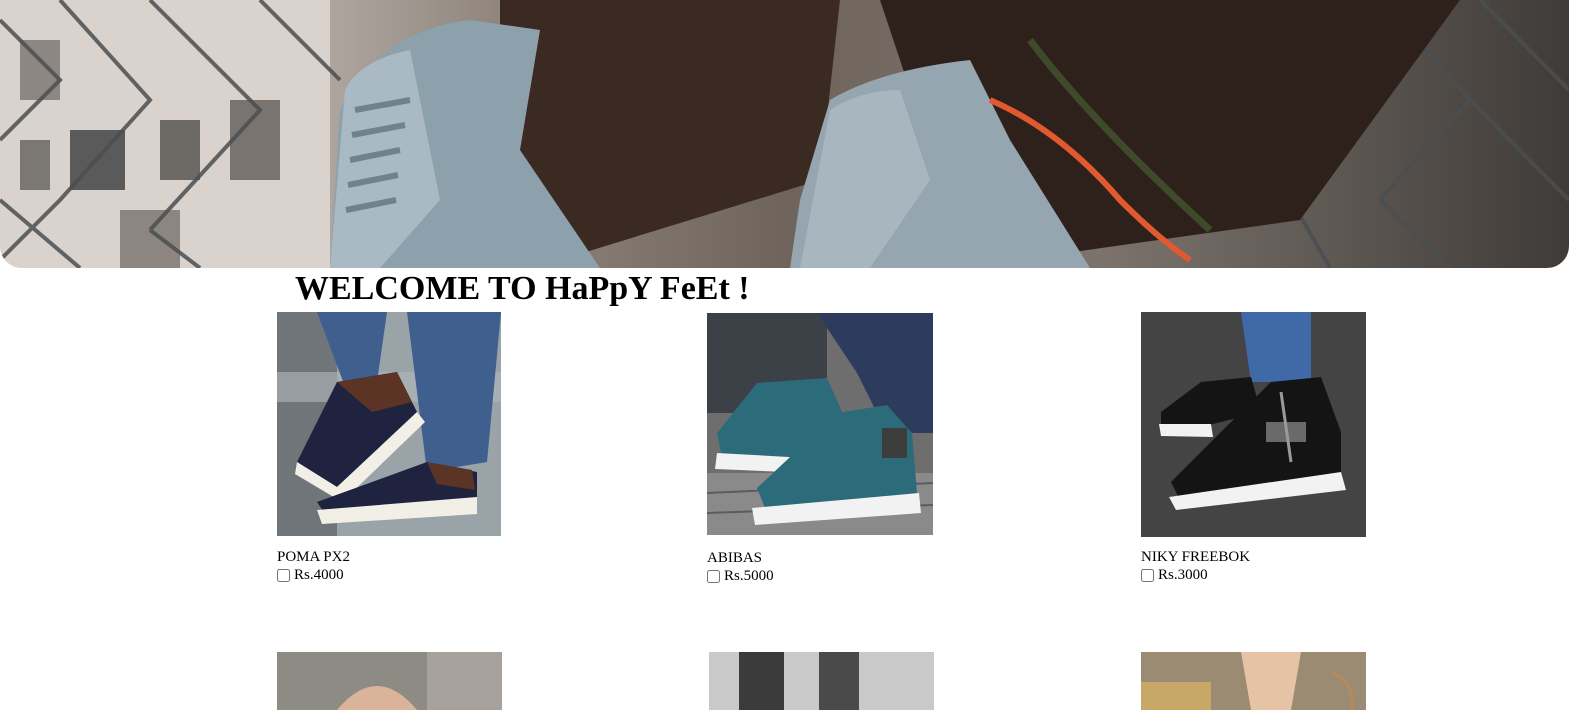 The width and height of the screenshot is (1569, 710). I want to click on product-card: ABIBAS Rs.5000, so click(822, 449).